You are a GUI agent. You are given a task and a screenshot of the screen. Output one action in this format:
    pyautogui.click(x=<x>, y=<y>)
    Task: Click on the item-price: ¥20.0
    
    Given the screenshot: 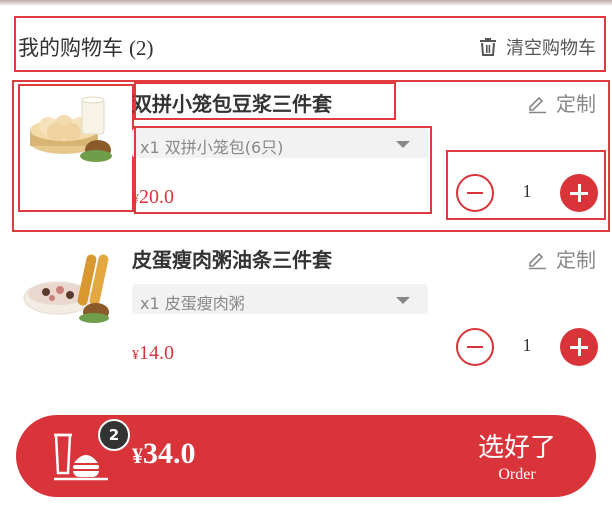 What is the action you would take?
    pyautogui.click(x=153, y=197)
    